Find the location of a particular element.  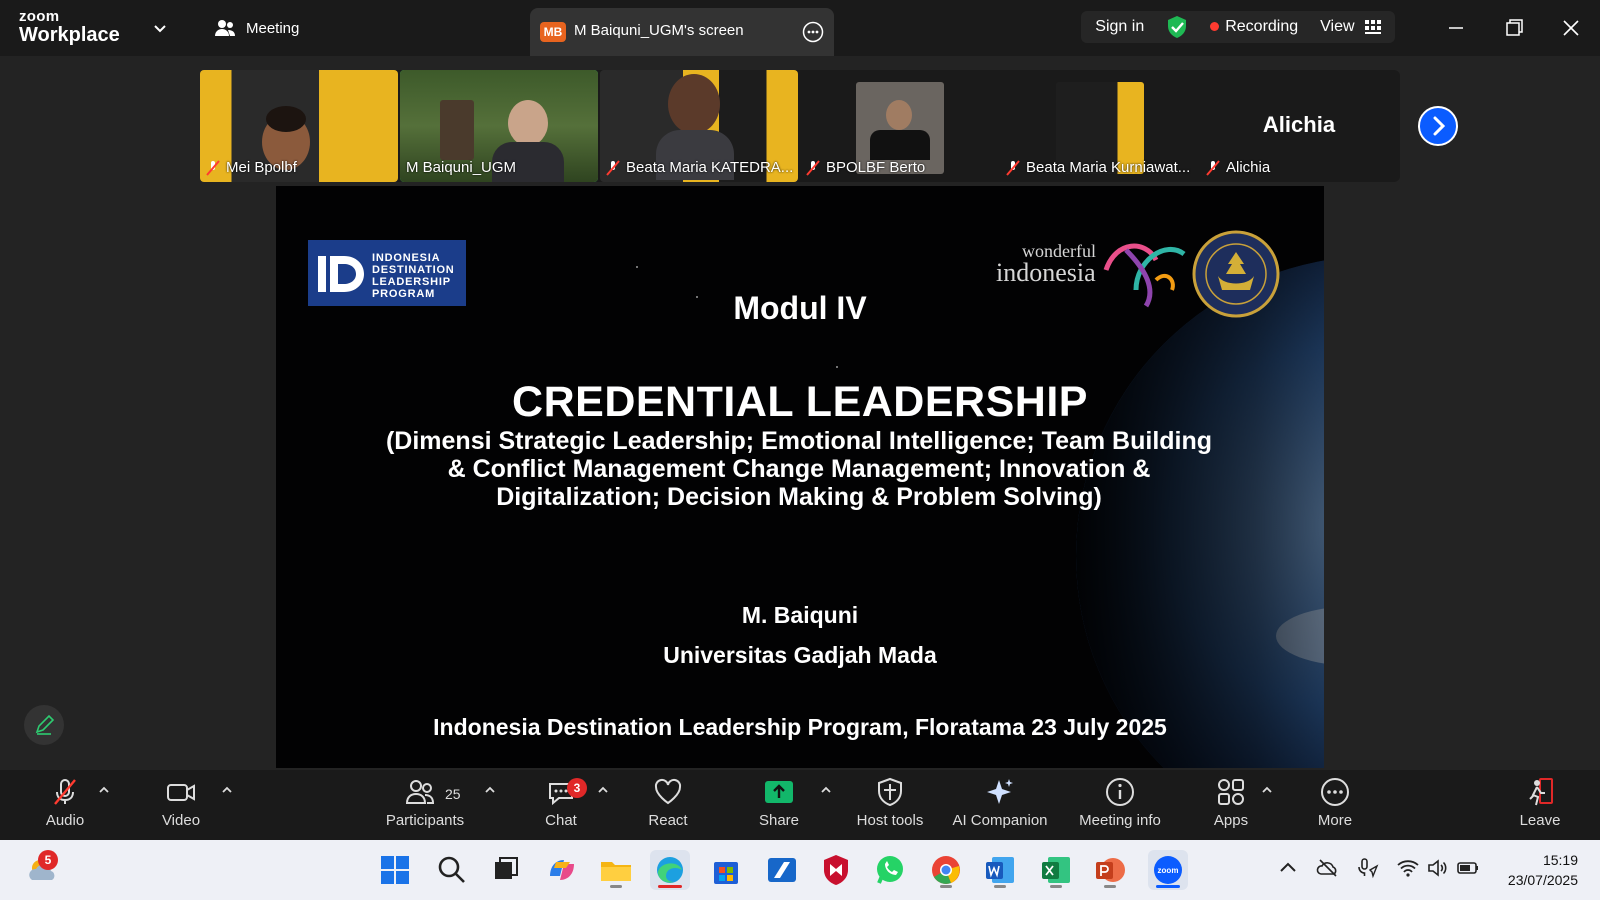

zoom-app: zoom is located at coordinates (1168, 870).